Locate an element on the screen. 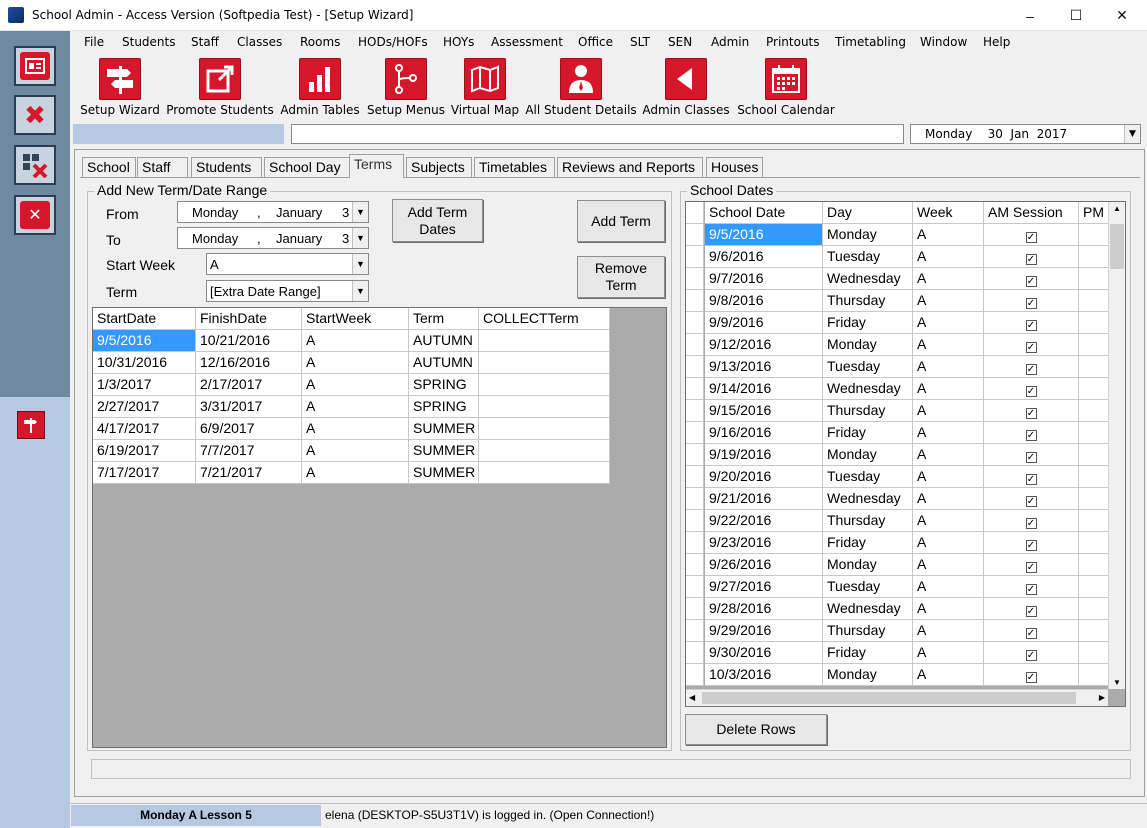 This screenshot has width=1147, height=828. close-form-button: ✕ is located at coordinates (35, 215).